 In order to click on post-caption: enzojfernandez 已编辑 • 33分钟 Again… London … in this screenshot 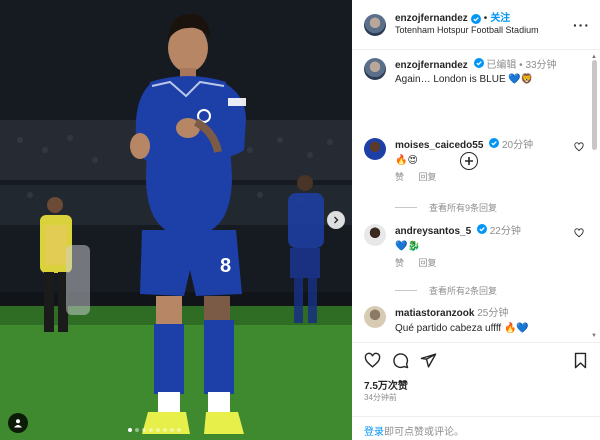, I will do `click(460, 72)`.